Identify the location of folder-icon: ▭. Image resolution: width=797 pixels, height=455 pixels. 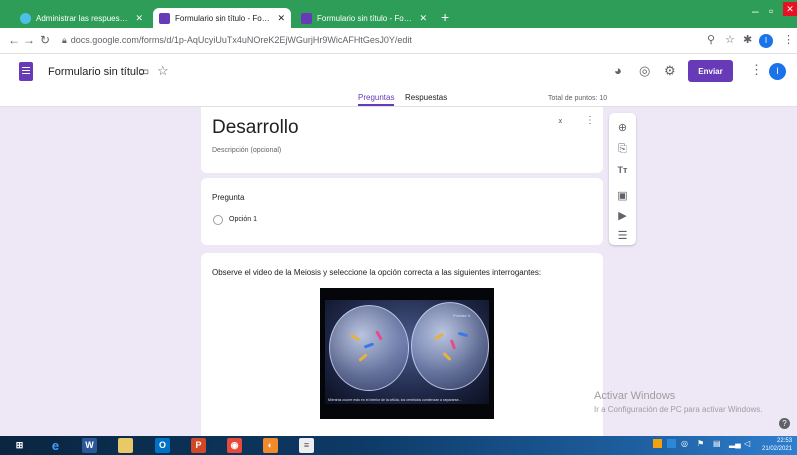
(143, 71).